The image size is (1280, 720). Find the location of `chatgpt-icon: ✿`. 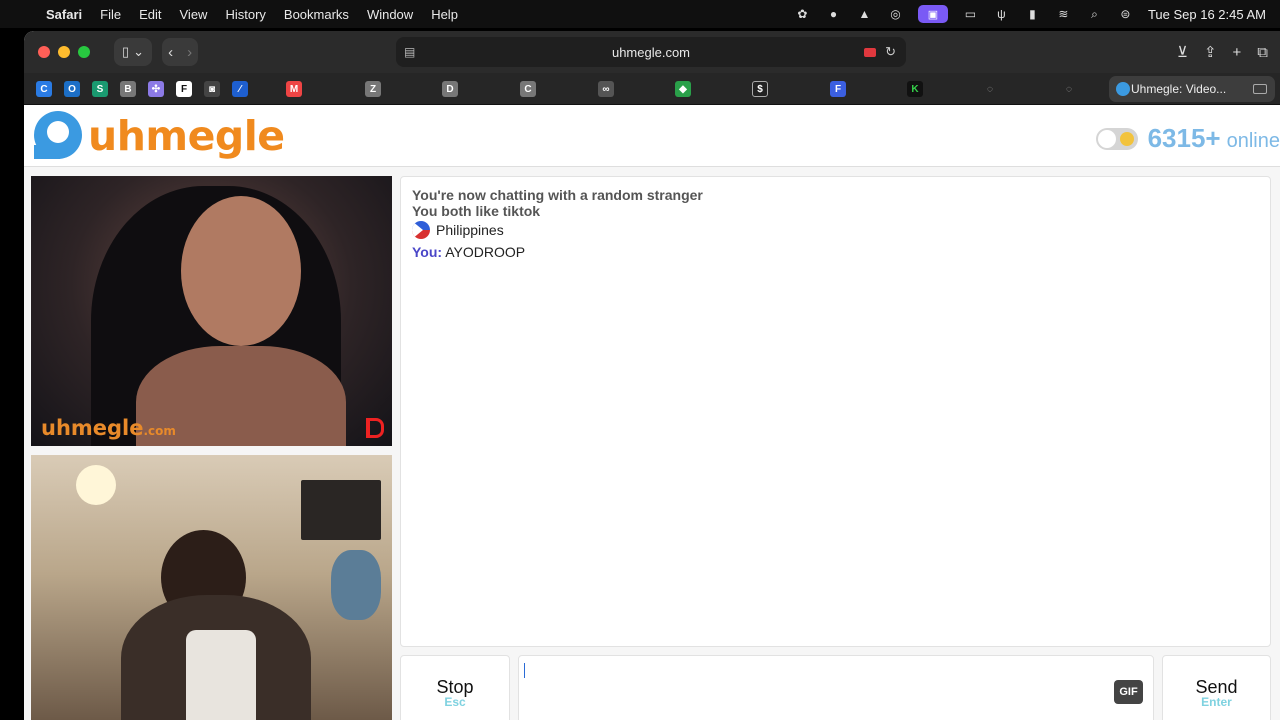

chatgpt-icon: ✿ is located at coordinates (802, 14).